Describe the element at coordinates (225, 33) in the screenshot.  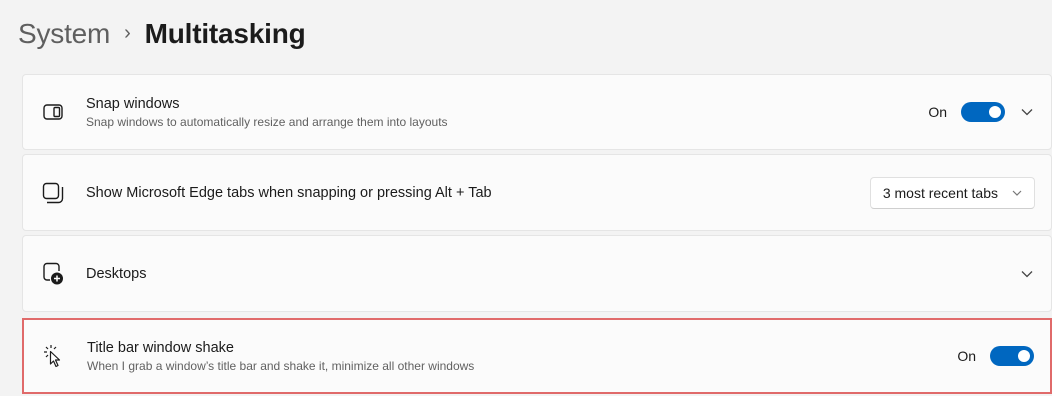
I see `page-title: Multitasking` at that location.